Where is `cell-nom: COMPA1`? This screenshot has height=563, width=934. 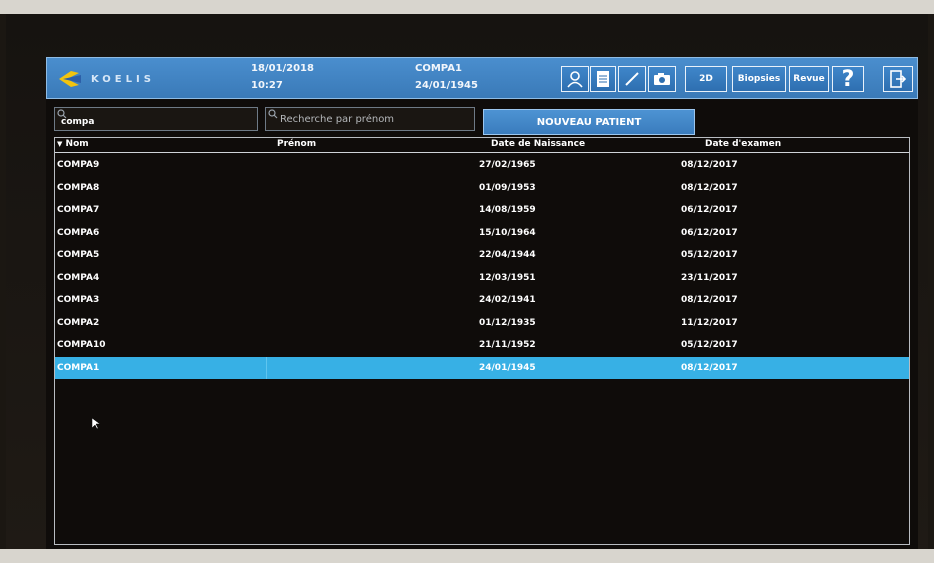 cell-nom: COMPA1 is located at coordinates (78, 367).